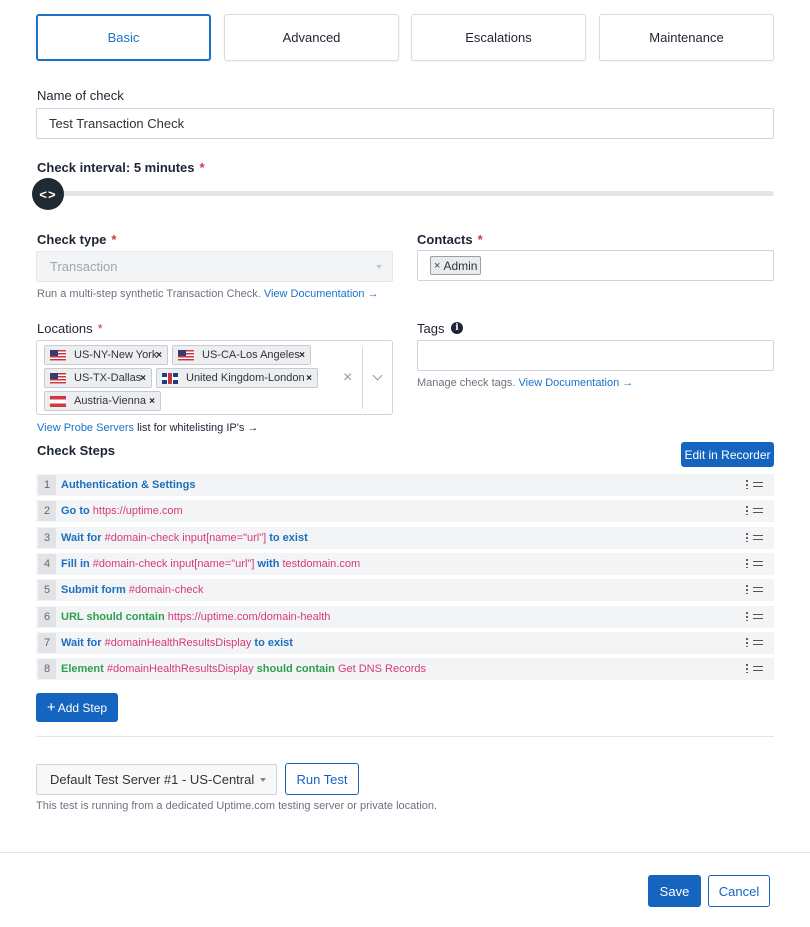 This screenshot has width=810, height=927. Describe the element at coordinates (116, 167) in the screenshot. I see `check-interval-text: Check interval: 5 minutes` at that location.